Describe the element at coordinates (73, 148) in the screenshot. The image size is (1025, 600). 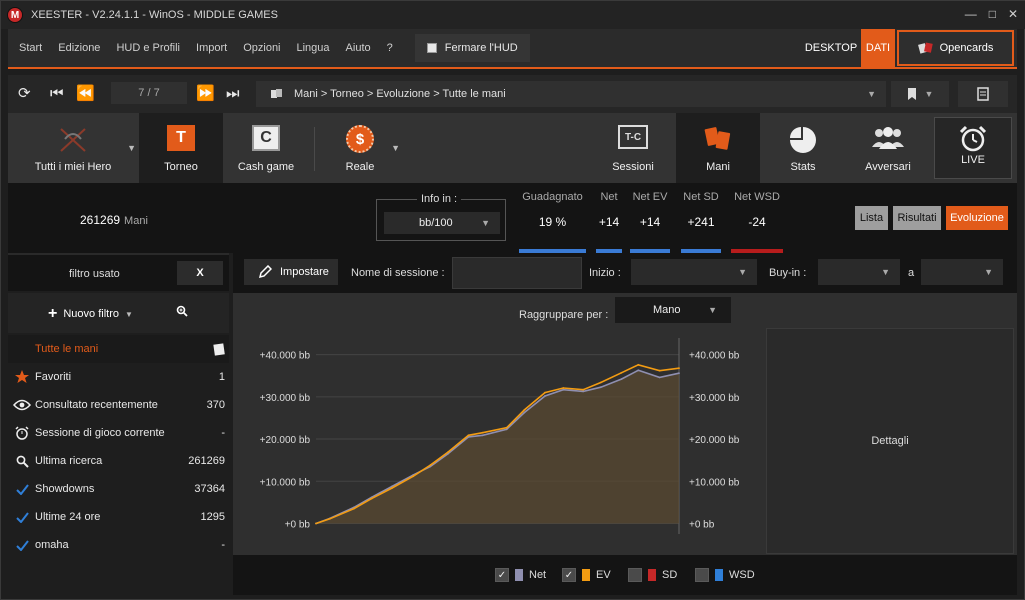
I see `hero-selector: Tutti i miei Hero ▼` at that location.